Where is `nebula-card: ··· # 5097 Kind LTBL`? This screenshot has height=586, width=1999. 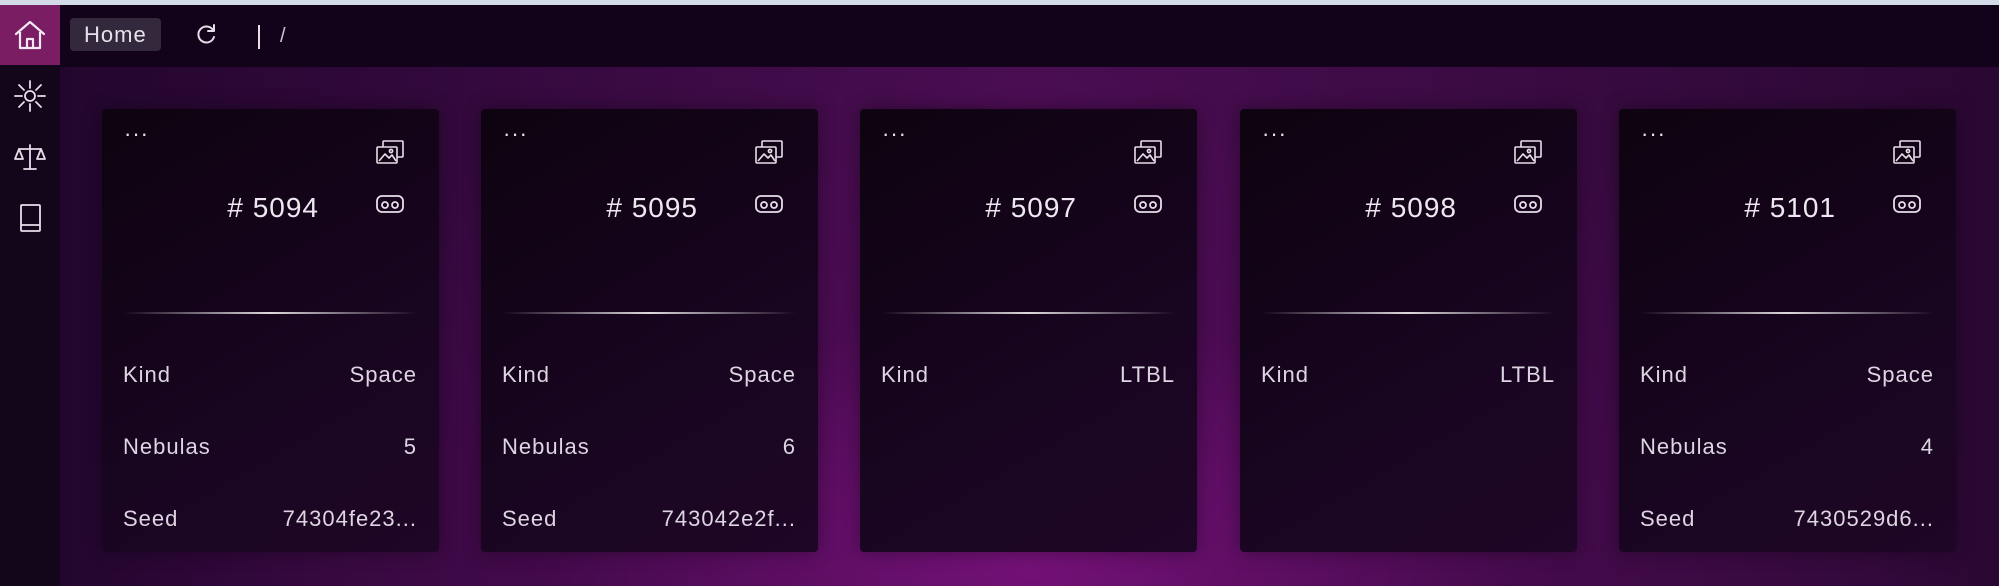 nebula-card: ··· # 5097 Kind LTBL is located at coordinates (1028, 330).